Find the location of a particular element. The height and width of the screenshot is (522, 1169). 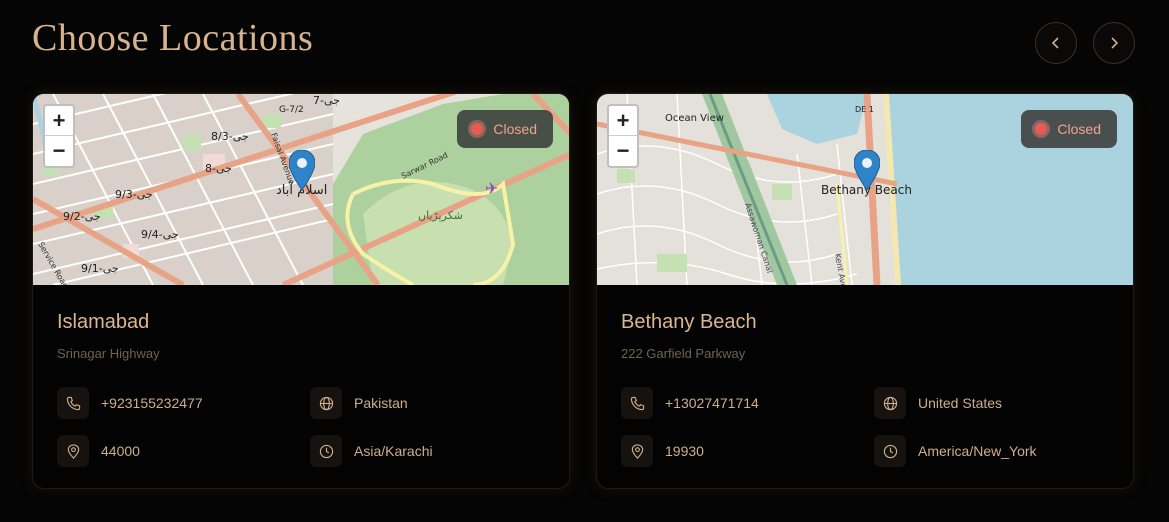

phone-value: +13027471714 is located at coordinates (712, 403).